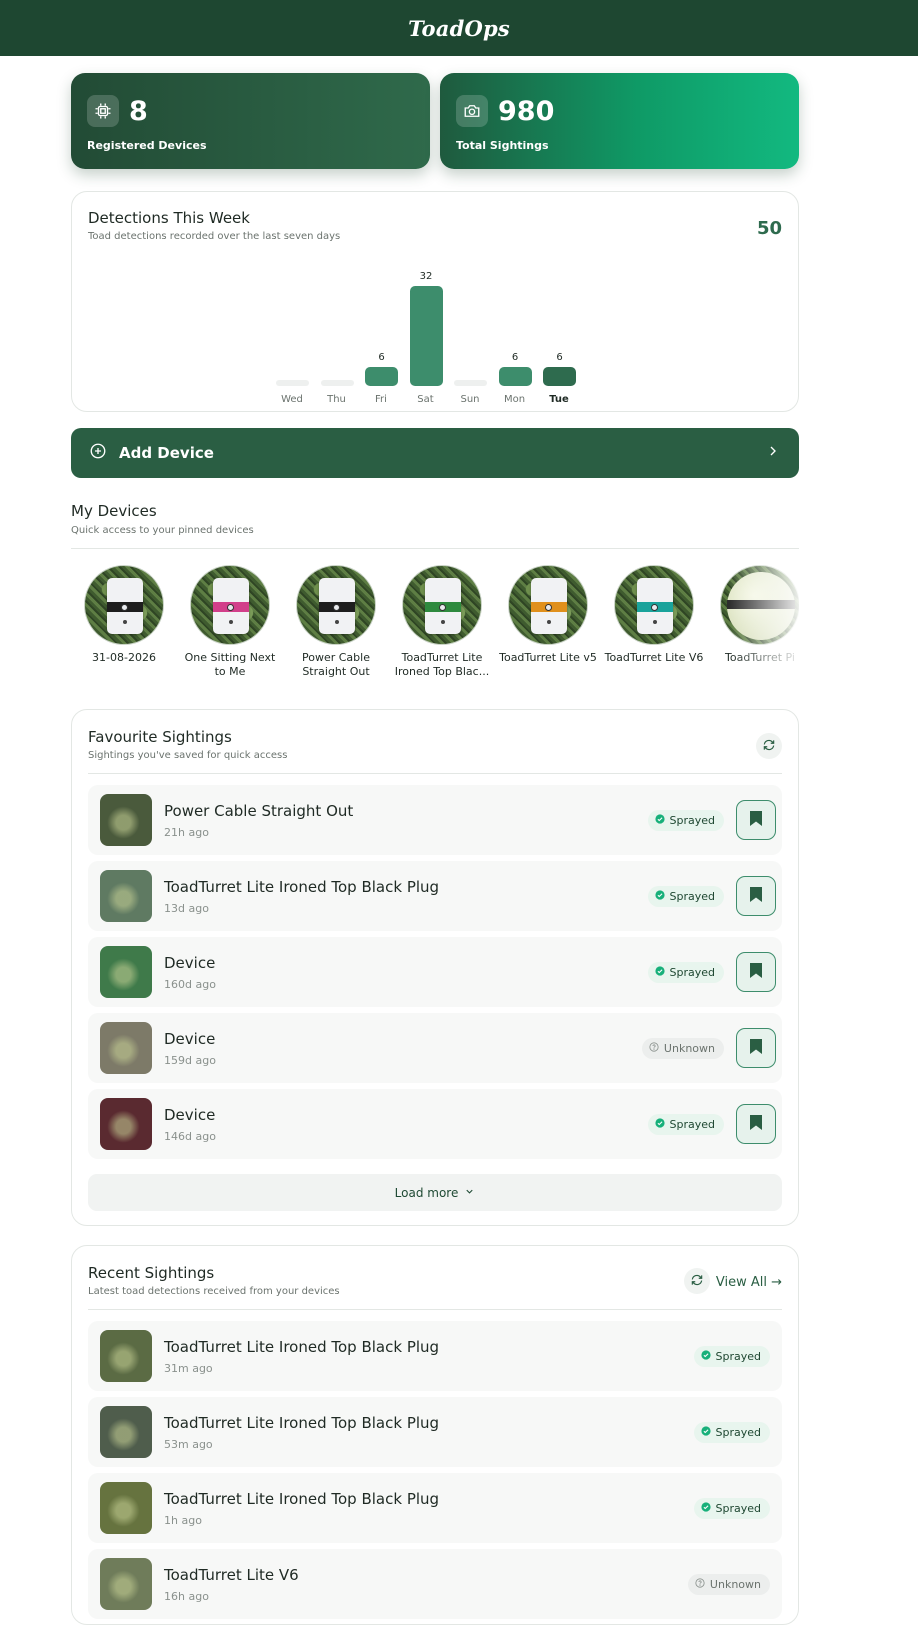 This screenshot has height=1625, width=918. What do you see at coordinates (435, 1048) in the screenshot?
I see `sighting-row: Device 159d ago Unknown` at bounding box center [435, 1048].